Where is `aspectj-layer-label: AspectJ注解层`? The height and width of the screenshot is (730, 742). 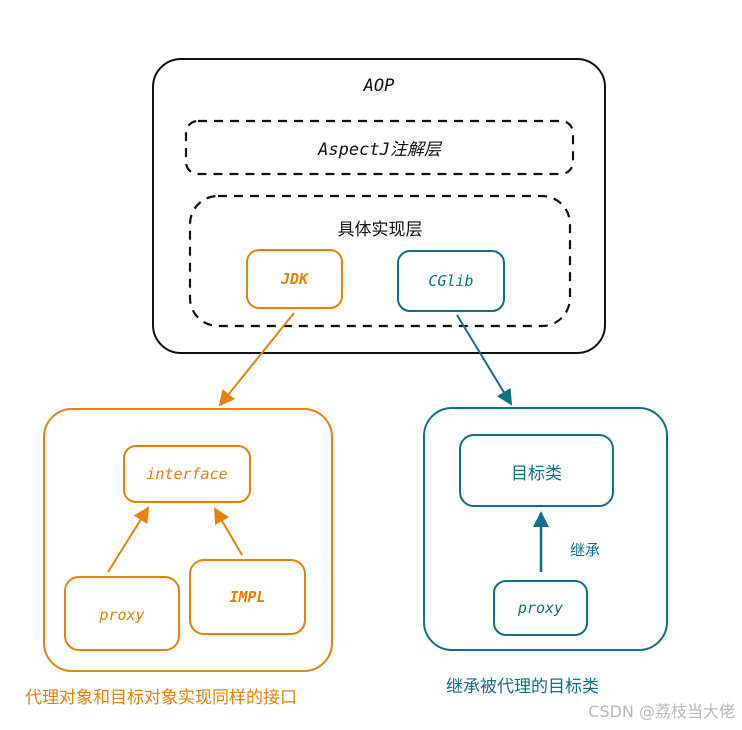 aspectj-layer-label: AspectJ注解层 is located at coordinates (379, 149).